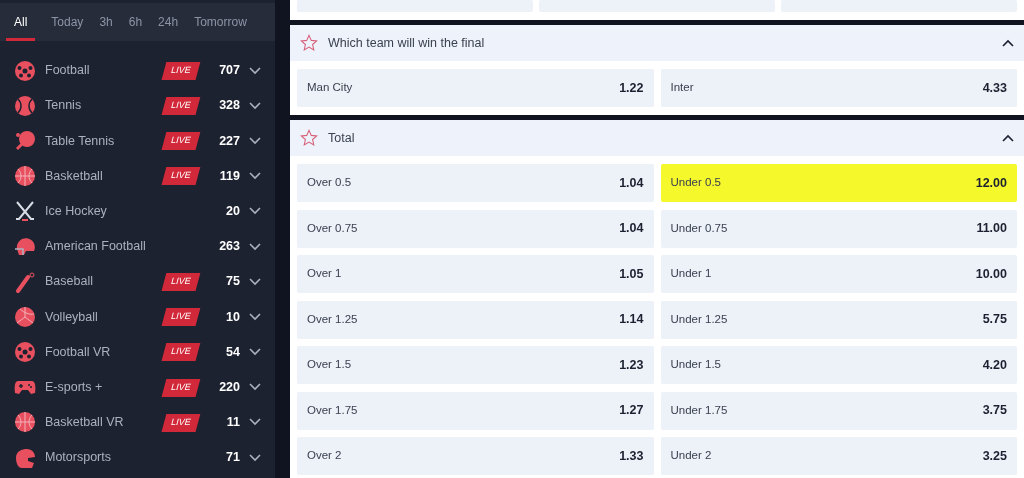 The image size is (1024, 478). I want to click on odds-button: Under 0.75 11.00, so click(838, 228).